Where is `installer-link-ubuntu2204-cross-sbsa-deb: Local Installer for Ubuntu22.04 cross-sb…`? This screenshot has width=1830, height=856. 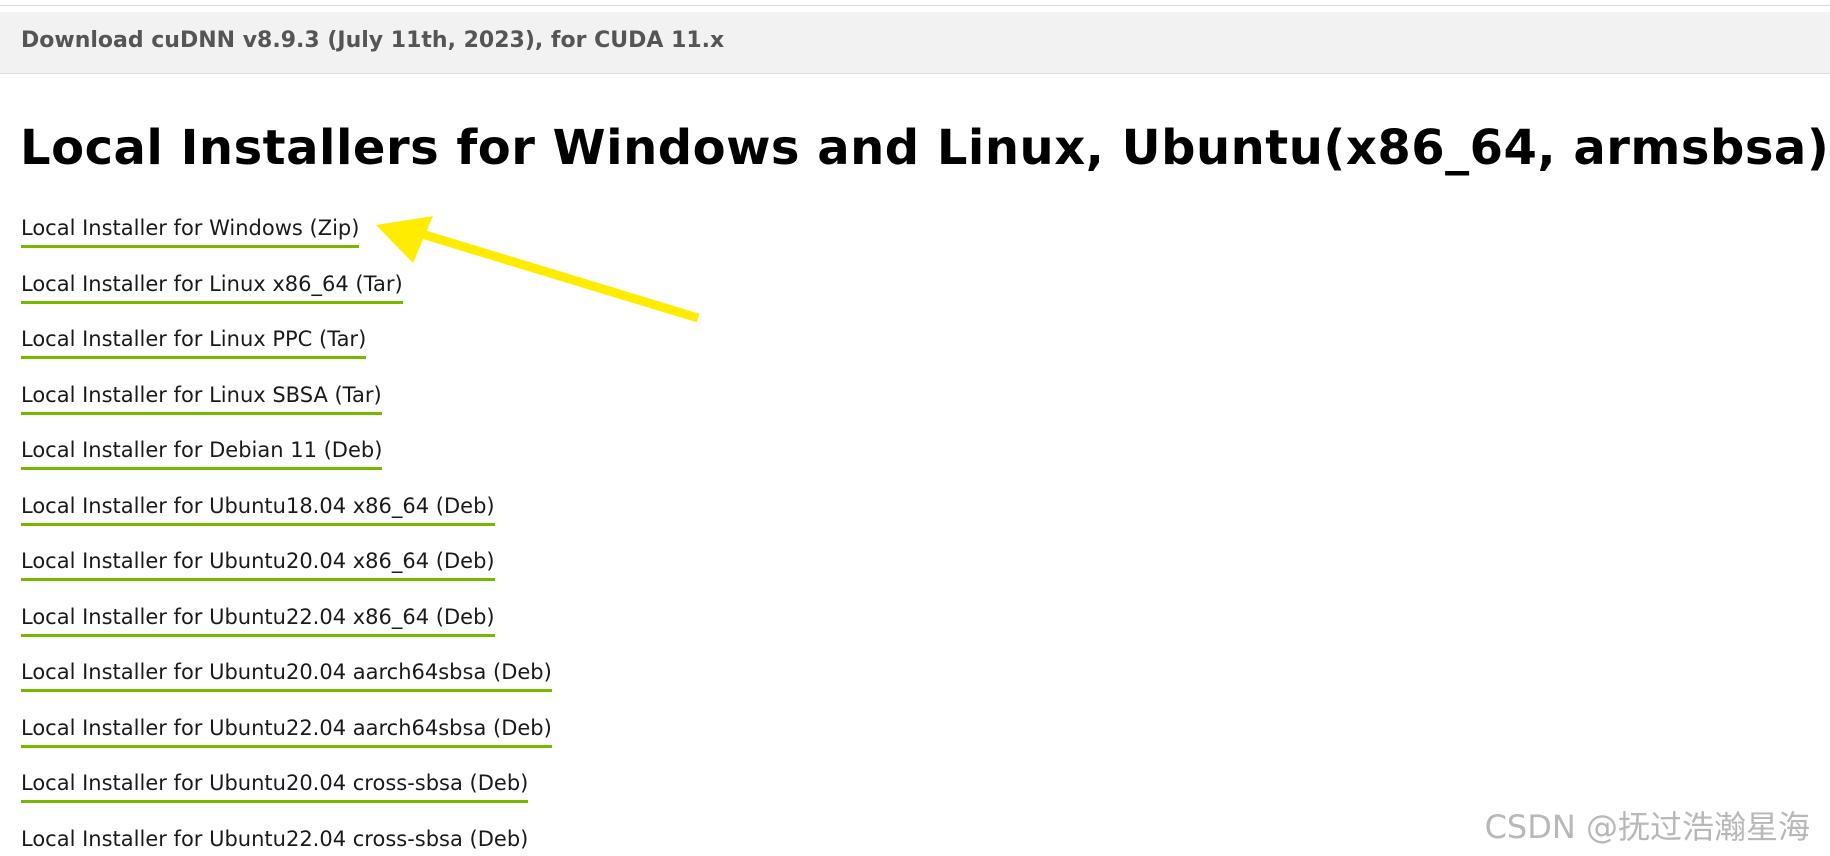
installer-link-ubuntu2204-cross-sbsa-deb: Local Installer for Ubuntu22.04 cross-sb… is located at coordinates (275, 840).